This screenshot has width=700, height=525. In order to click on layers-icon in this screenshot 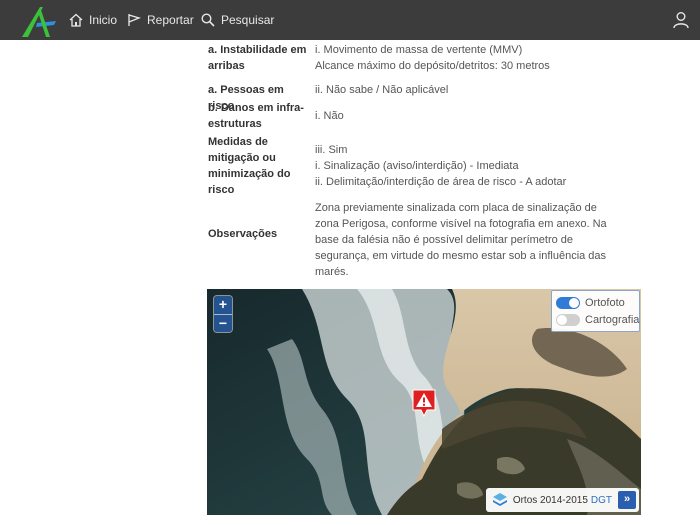, I will do `click(499, 499)`.